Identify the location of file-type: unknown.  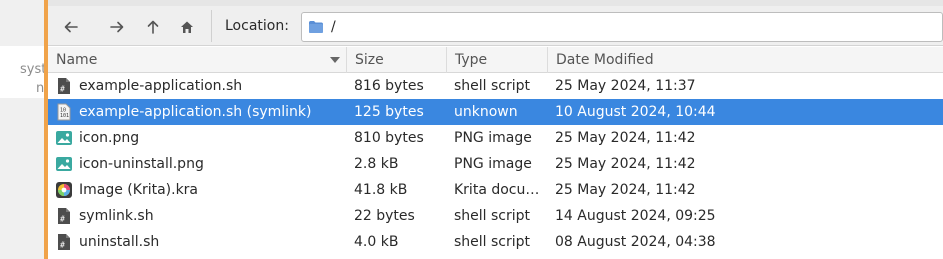
(486, 112).